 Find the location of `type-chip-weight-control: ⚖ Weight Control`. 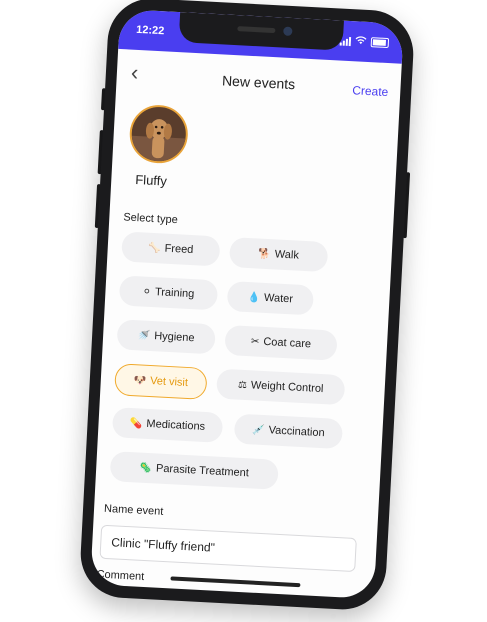

type-chip-weight-control: ⚖ Weight Control is located at coordinates (281, 387).